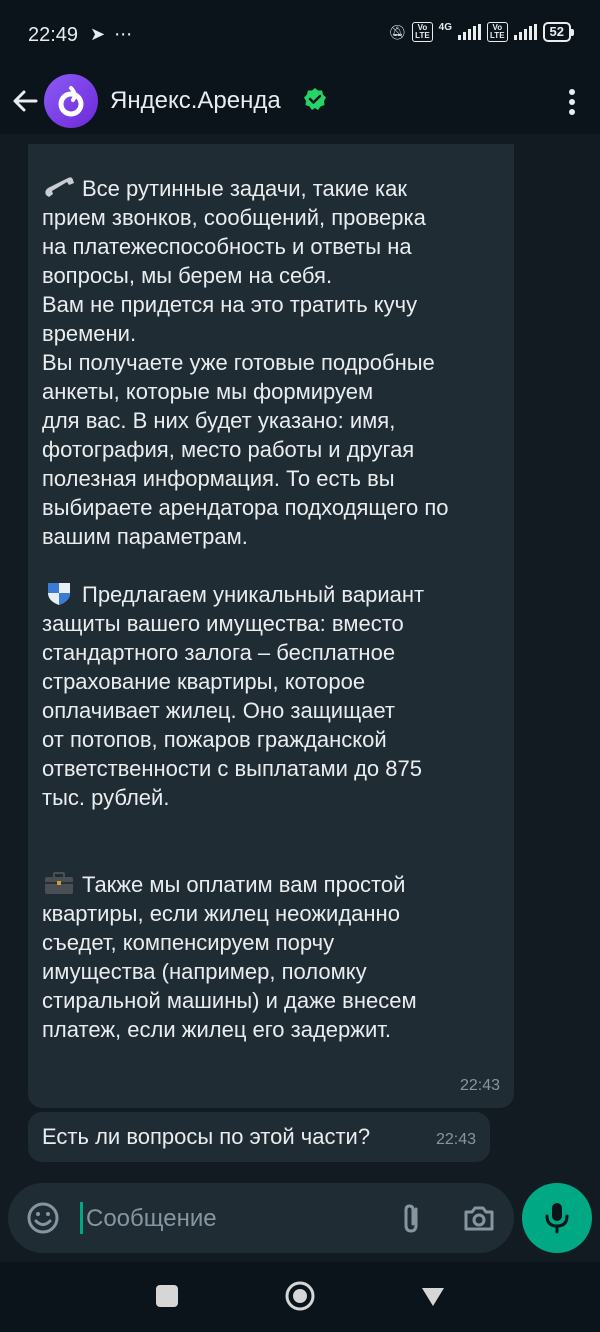 The height and width of the screenshot is (1332, 600). I want to click on volte-icon: Vo LTE, so click(422, 32).